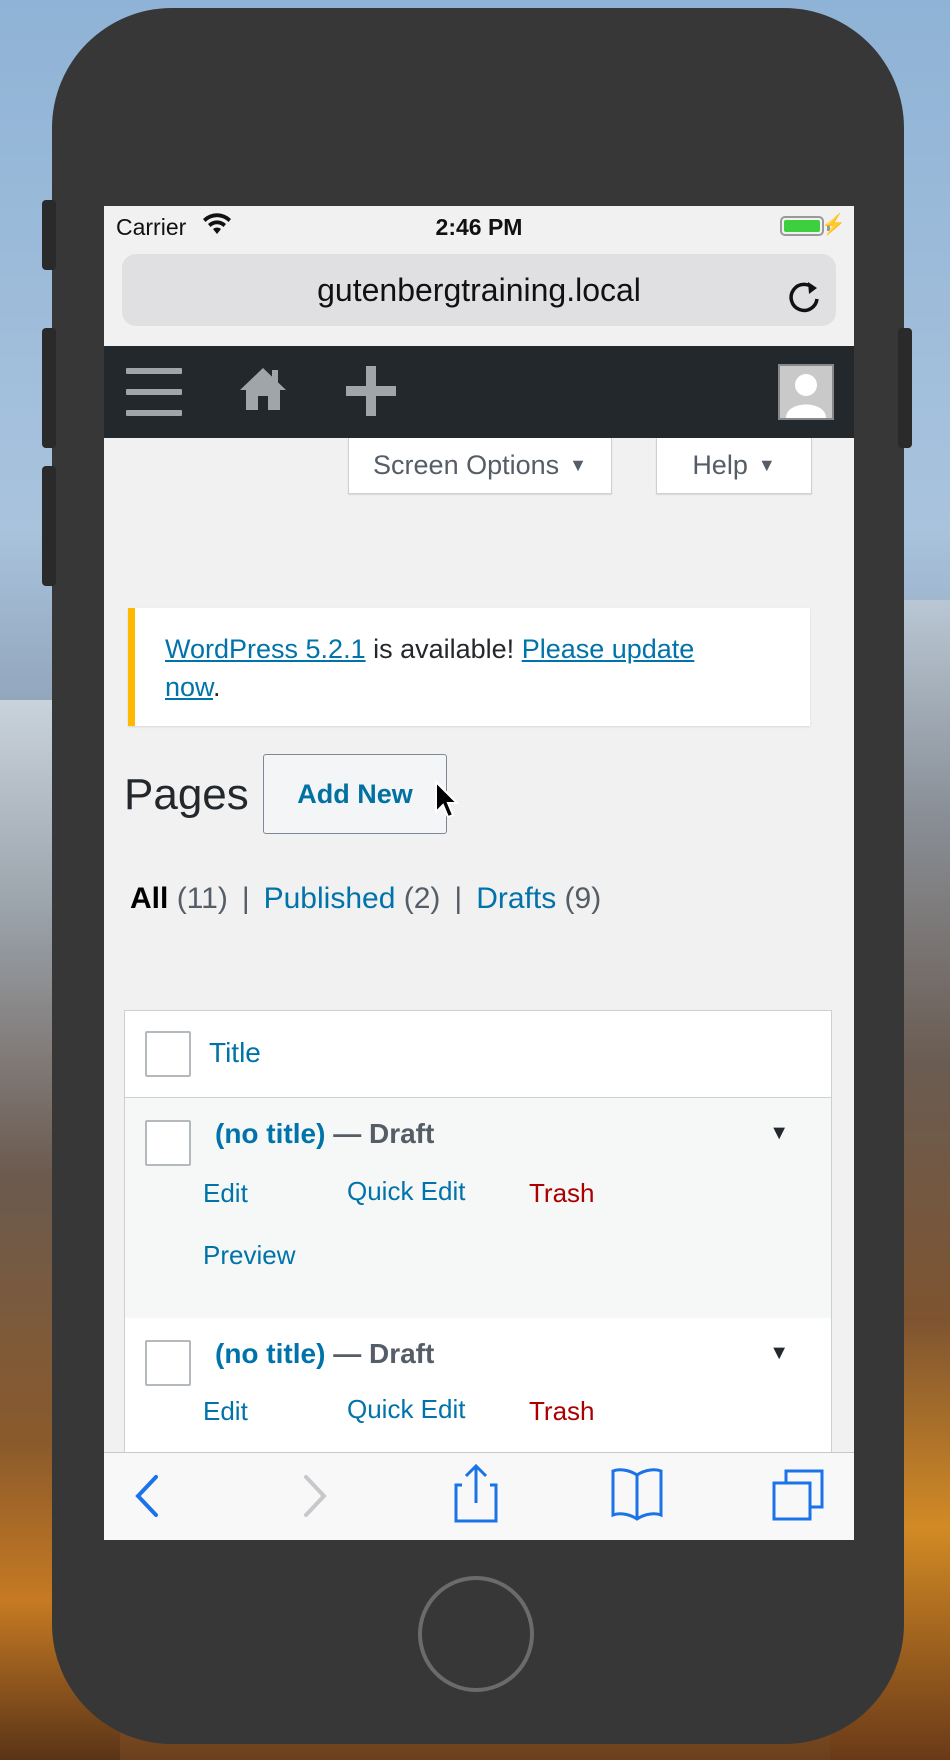  Describe the element at coordinates (720, 465) in the screenshot. I see `help-label: Help` at that location.